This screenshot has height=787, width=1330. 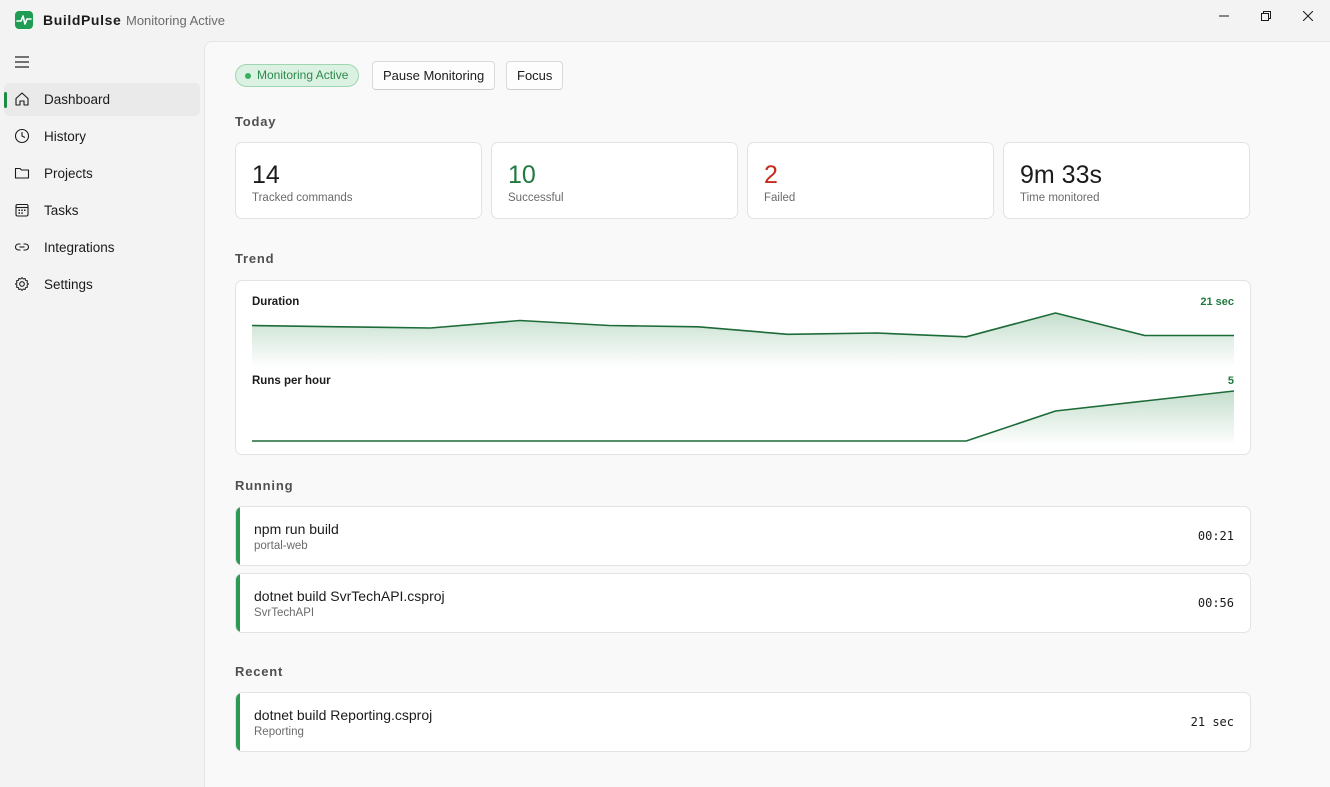 What do you see at coordinates (1060, 198) in the screenshot?
I see `stat-label: Time monitored` at bounding box center [1060, 198].